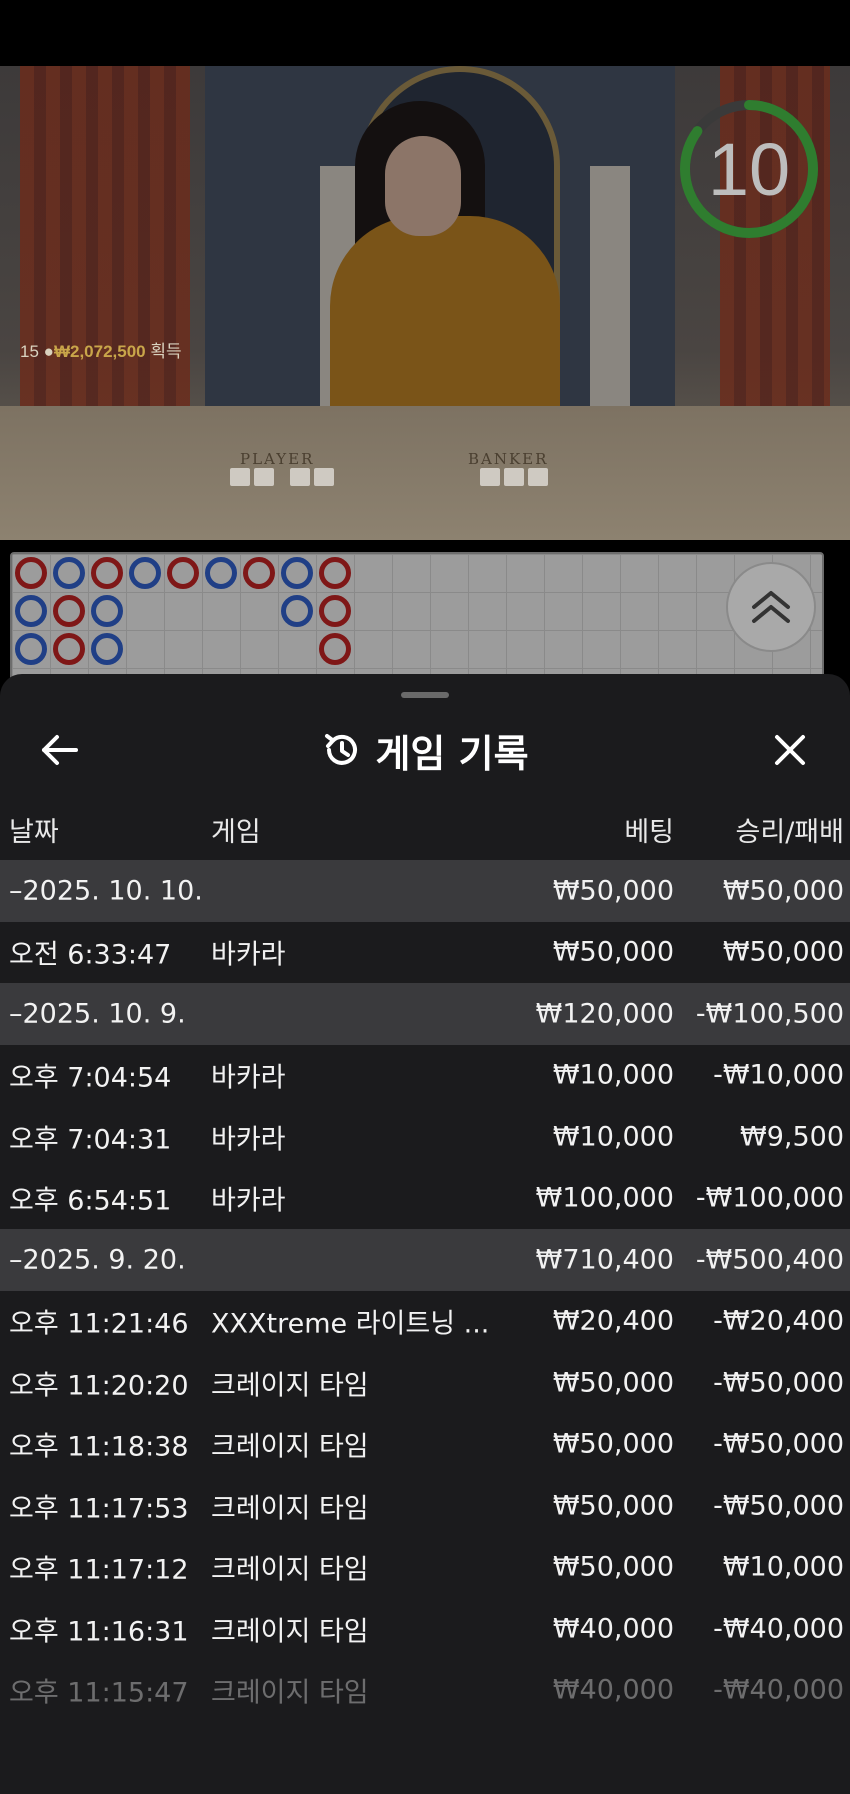 Image resolution: width=850 pixels, height=1794 pixels. Describe the element at coordinates (425, 1445) in the screenshot. I see `history-row: 오후 11:18:38 크레이지 타임 ₩50,000 -₩50,000` at that location.